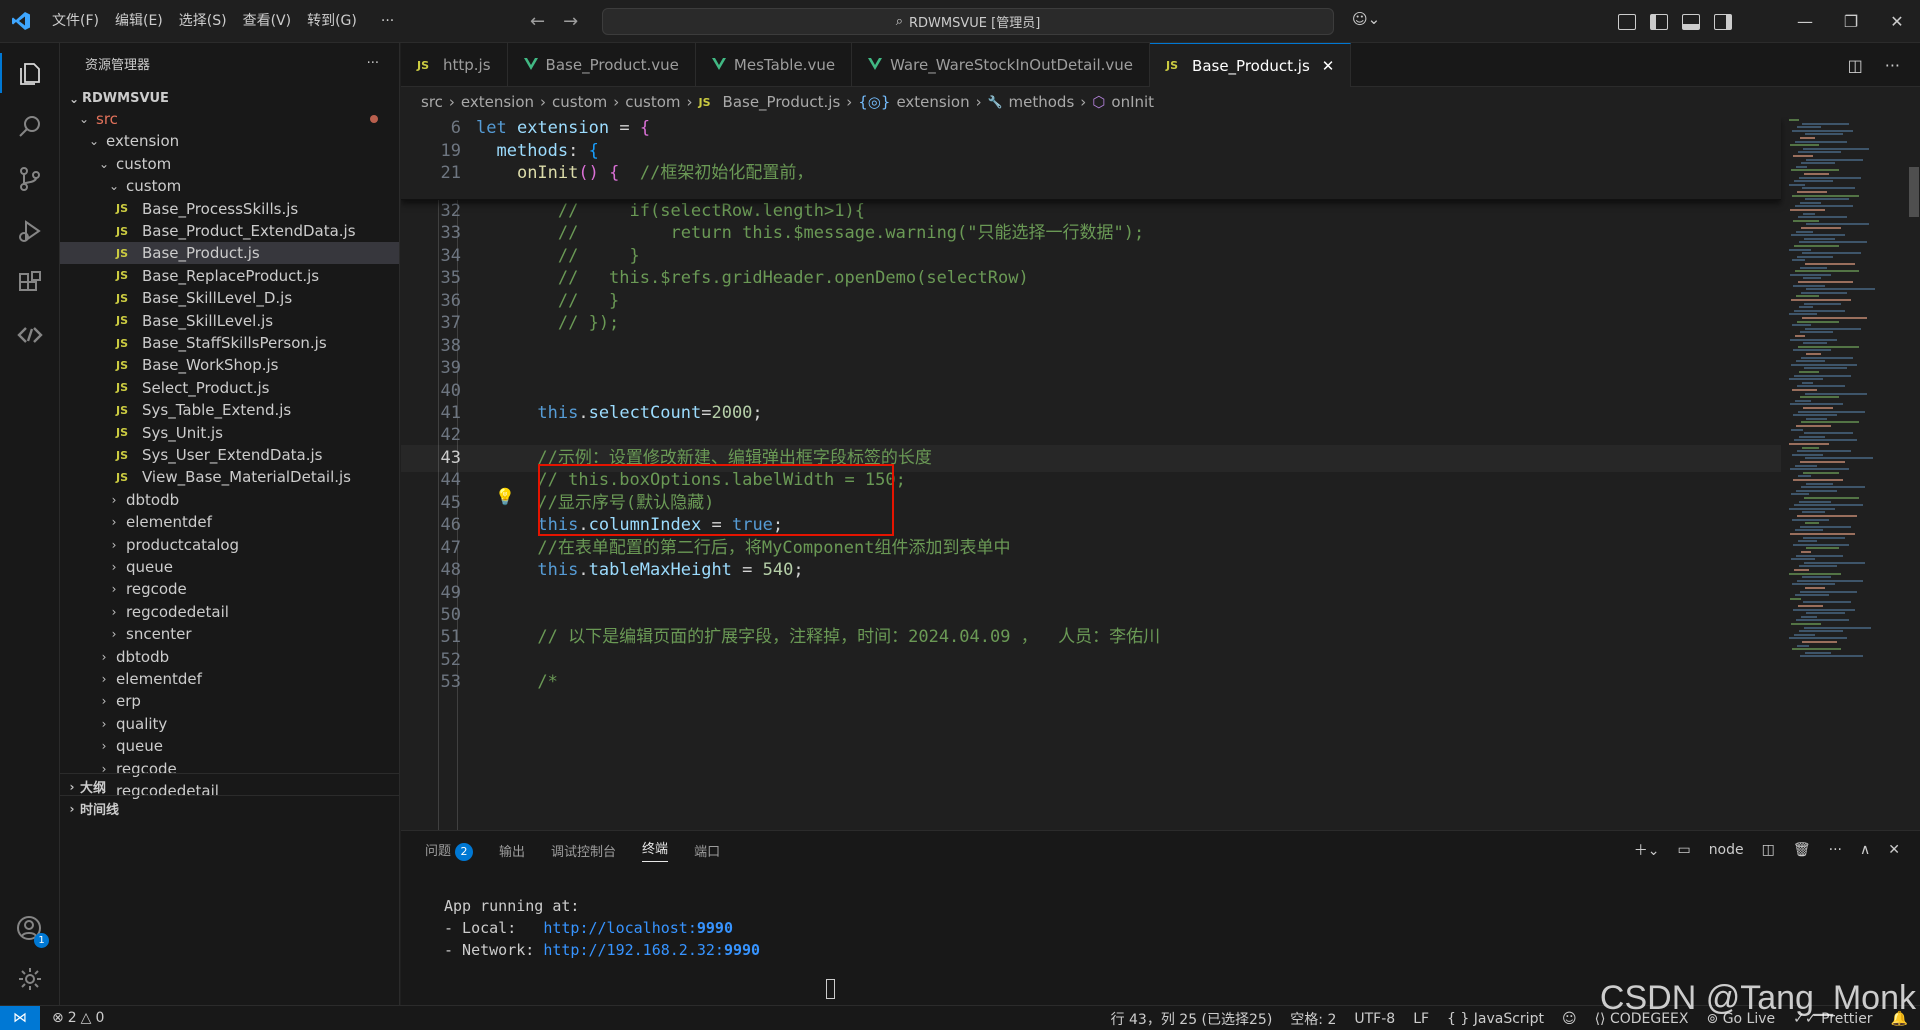  Describe the element at coordinates (742, 950) in the screenshot. I see `terminal-network-port: 9990` at that location.